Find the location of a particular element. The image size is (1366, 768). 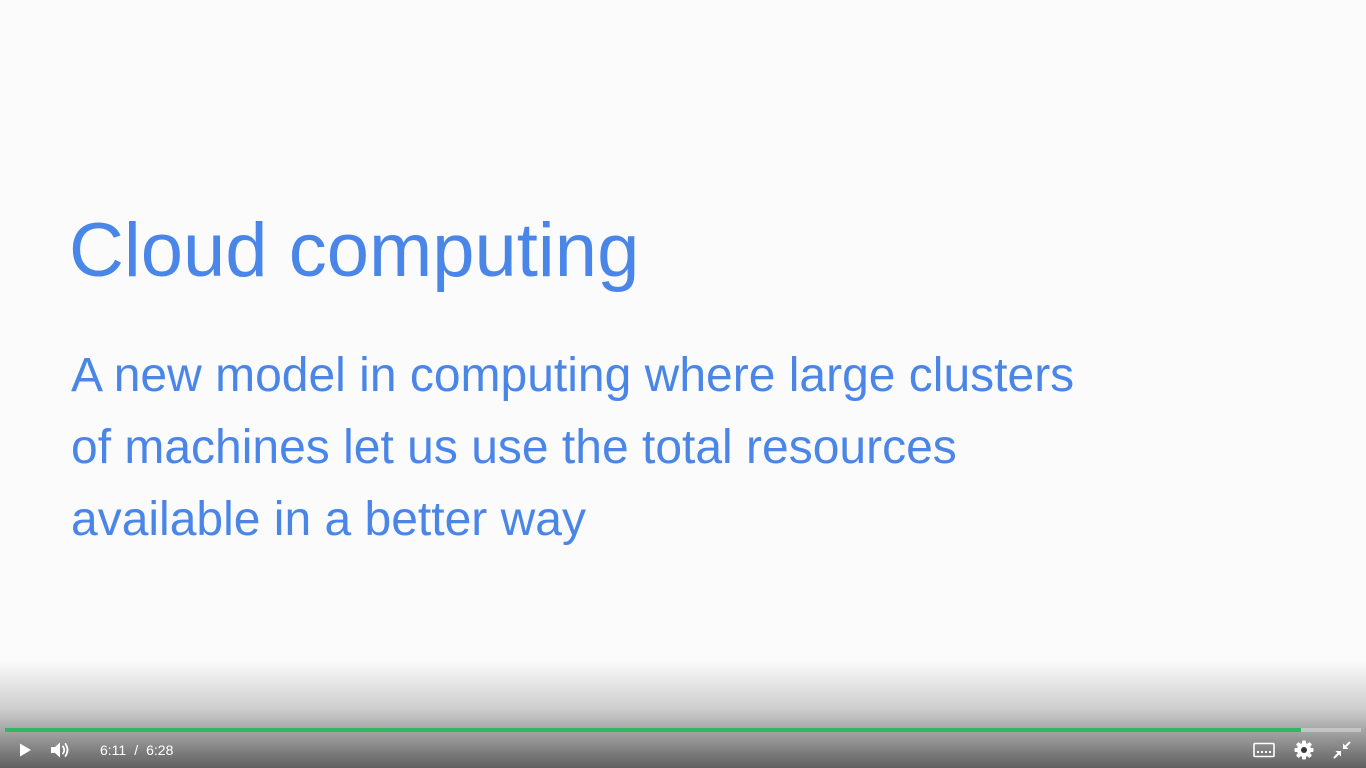

exit-fullscreen-icon is located at coordinates (1342, 750).